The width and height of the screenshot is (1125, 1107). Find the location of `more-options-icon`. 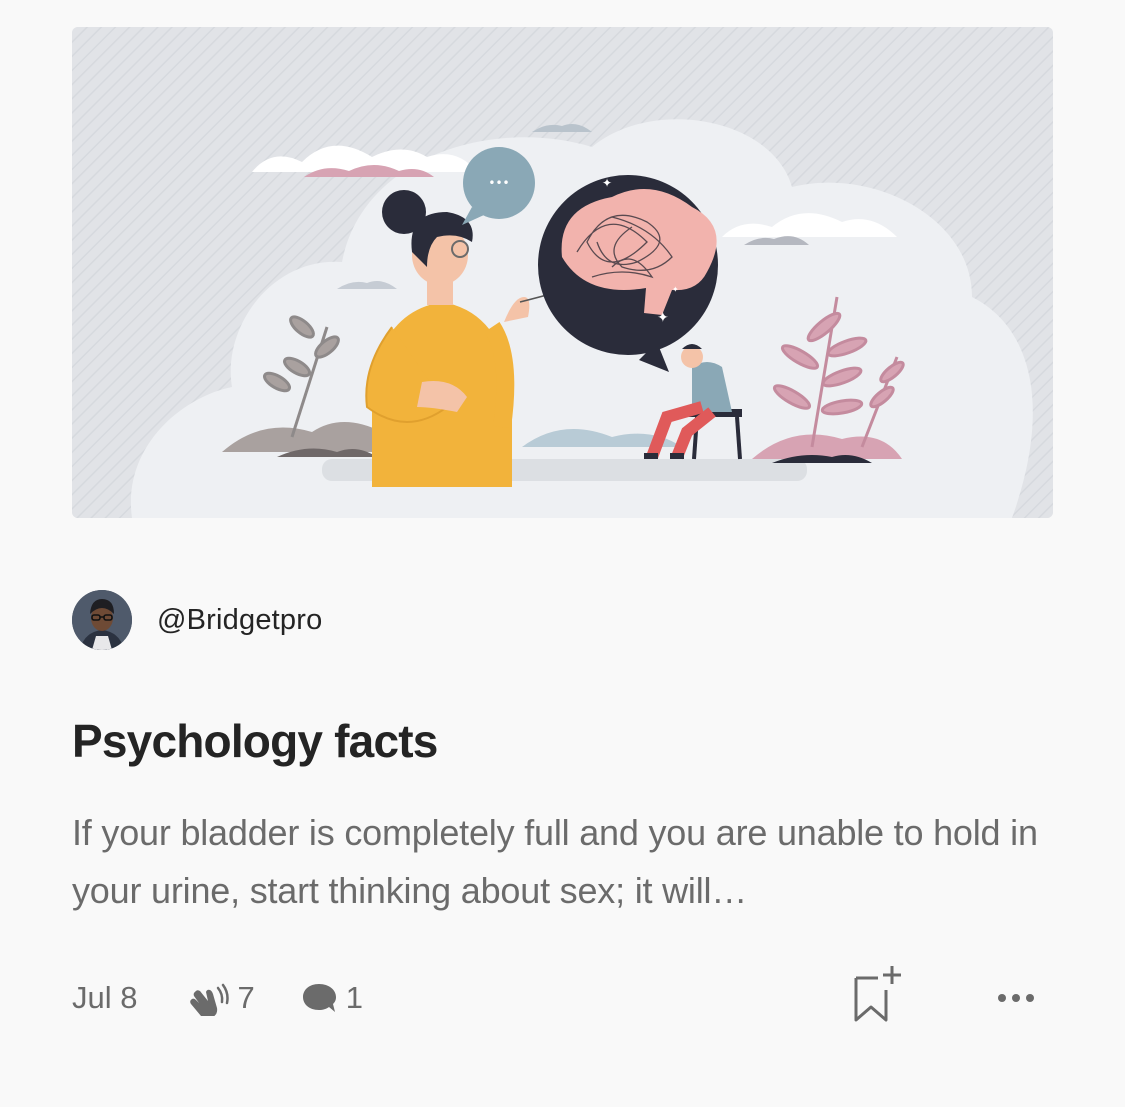

more-options-icon is located at coordinates (1016, 998).